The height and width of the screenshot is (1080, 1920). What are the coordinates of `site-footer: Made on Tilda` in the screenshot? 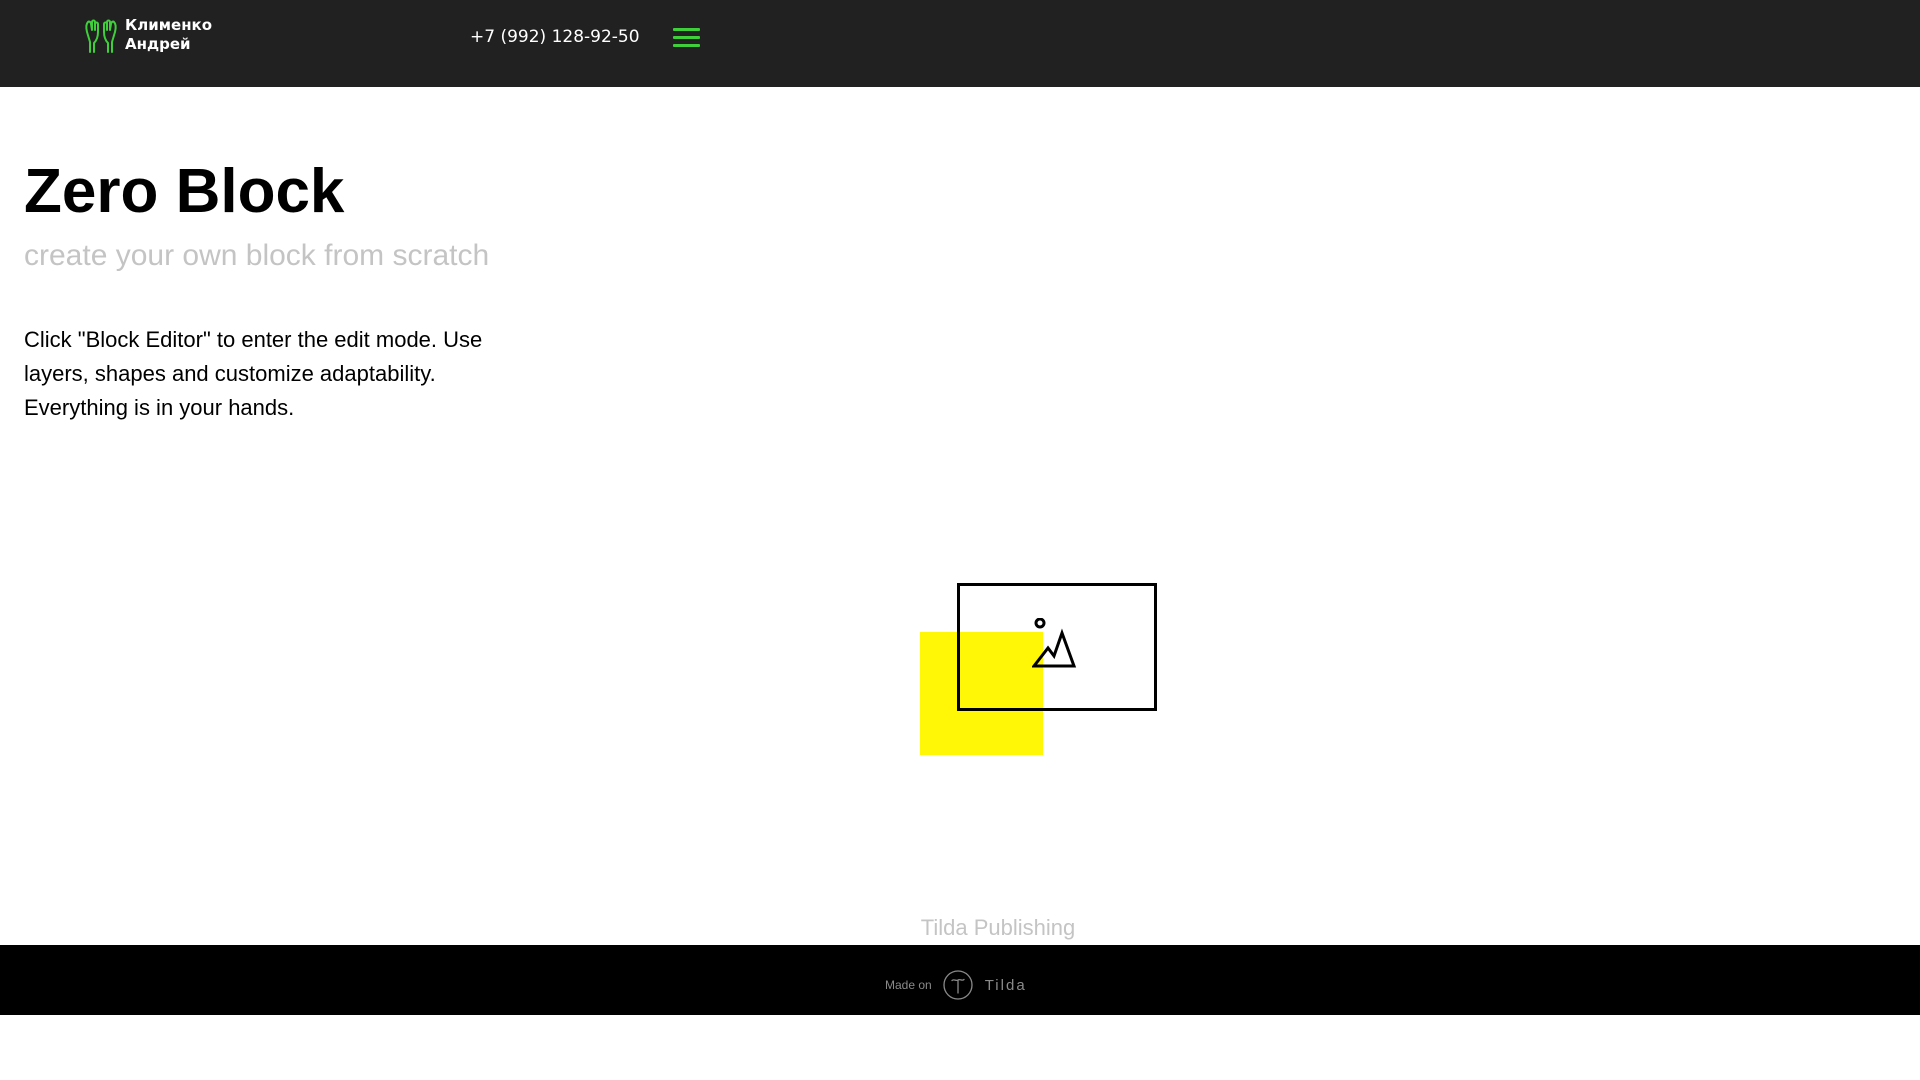 It's located at (960, 980).